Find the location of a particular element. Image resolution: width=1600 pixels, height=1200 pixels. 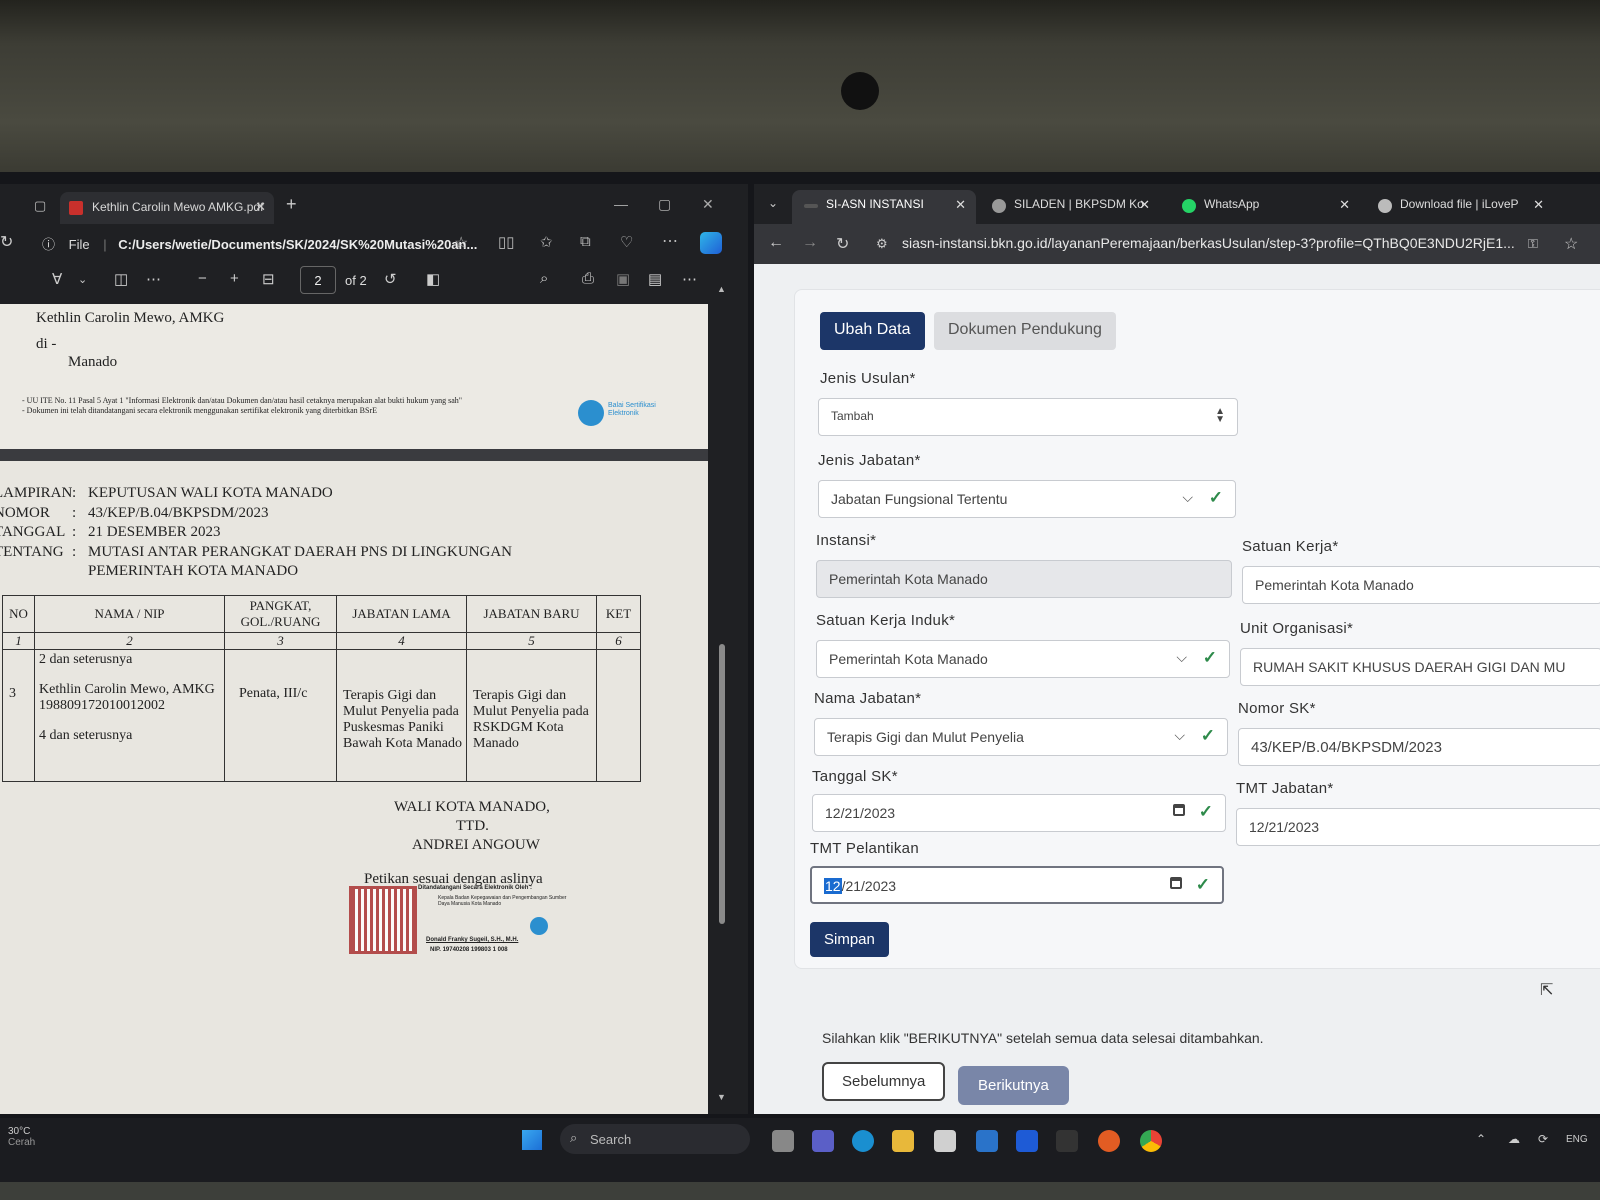

maximize-button: ▢ is located at coordinates (664, 204).